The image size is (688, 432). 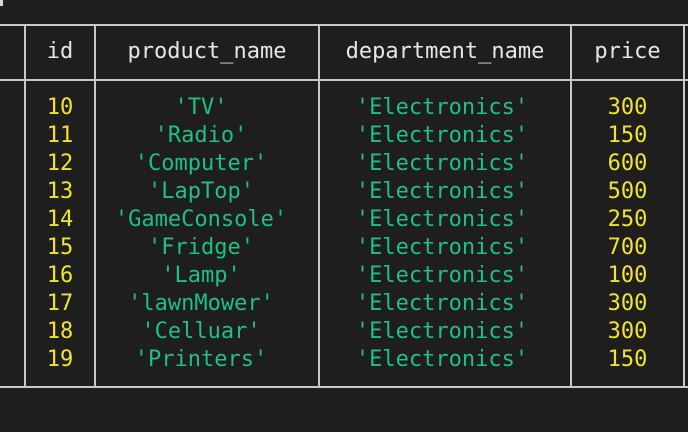 I want to click on column-header-product-name: product_name, so click(x=207, y=52).